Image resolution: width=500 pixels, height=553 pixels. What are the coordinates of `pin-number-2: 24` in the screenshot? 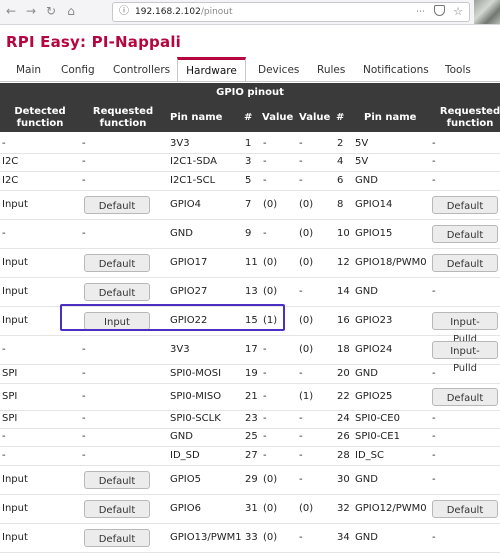 It's located at (343, 418).